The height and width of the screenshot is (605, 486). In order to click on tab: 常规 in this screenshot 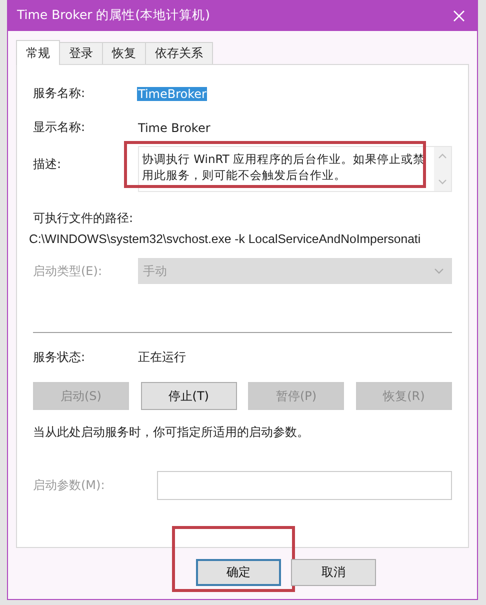, I will do `click(38, 52)`.